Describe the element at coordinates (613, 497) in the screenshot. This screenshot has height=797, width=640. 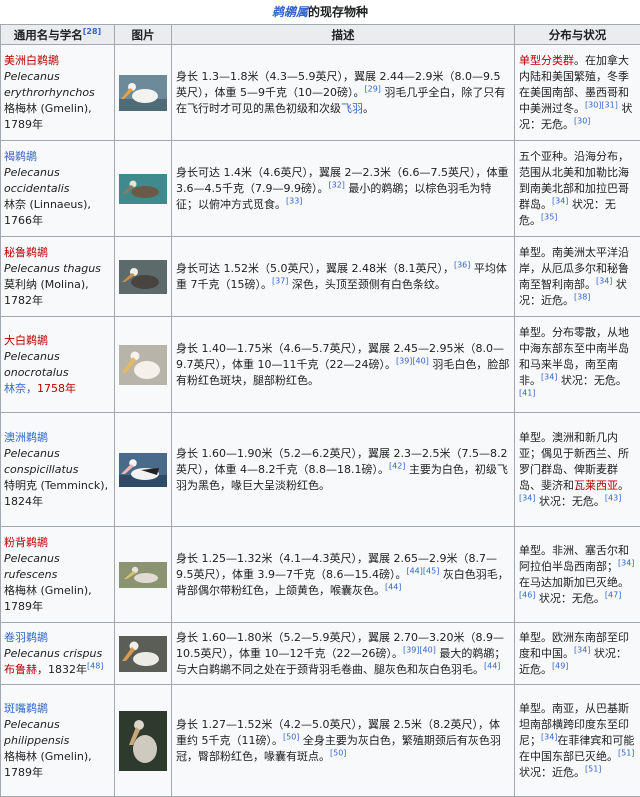
I see `ref-link: [43]` at that location.